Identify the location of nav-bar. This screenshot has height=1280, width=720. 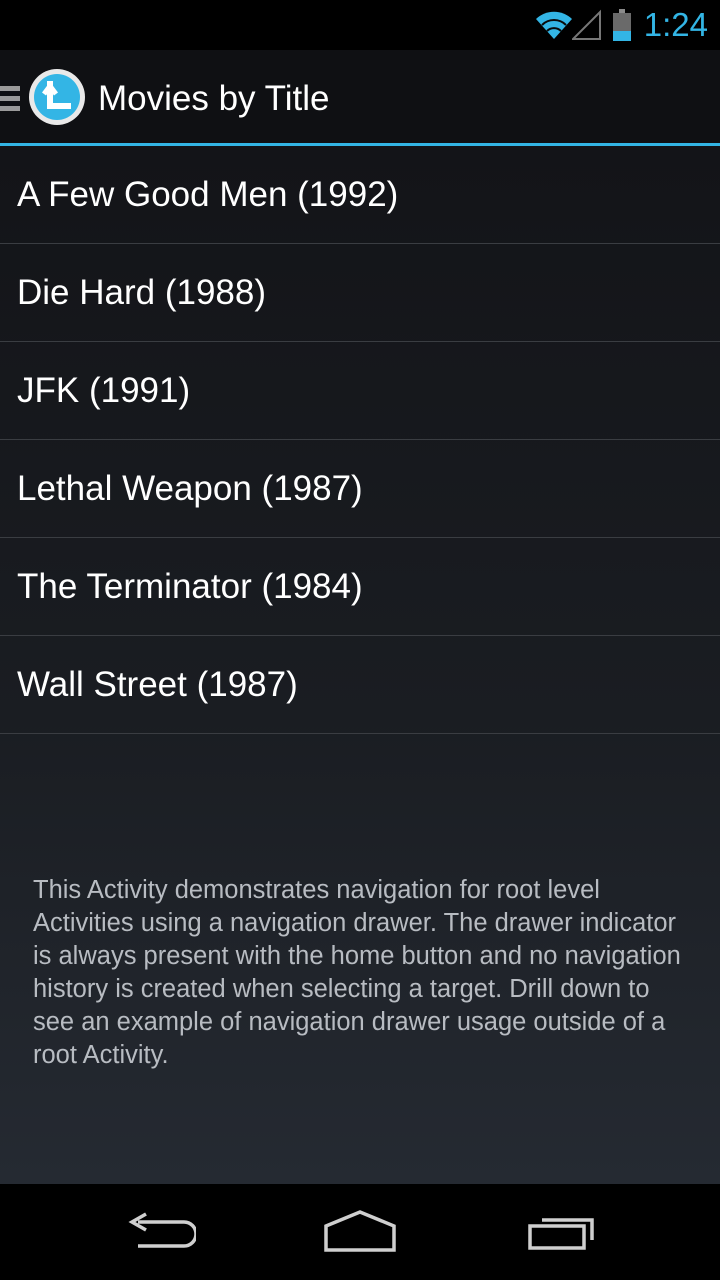
(360, 1232).